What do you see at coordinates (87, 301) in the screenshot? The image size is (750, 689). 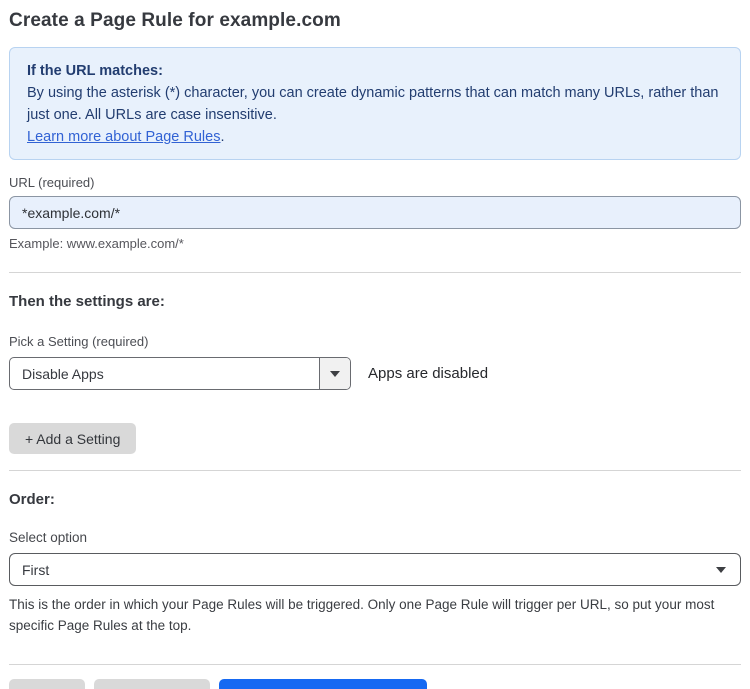 I see `settings-section-heading: Then the settings are:` at bounding box center [87, 301].